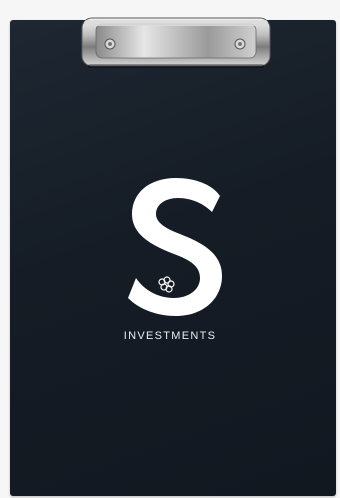  I want to click on brand-wordmark: INVESTMENTS, so click(170, 336).